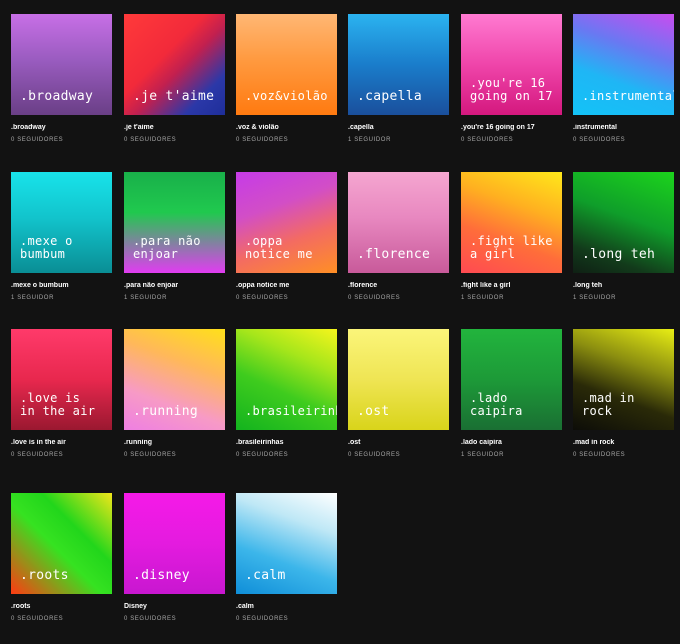  Describe the element at coordinates (174, 285) in the screenshot. I see `playlist-title: .para não enjoar` at that location.